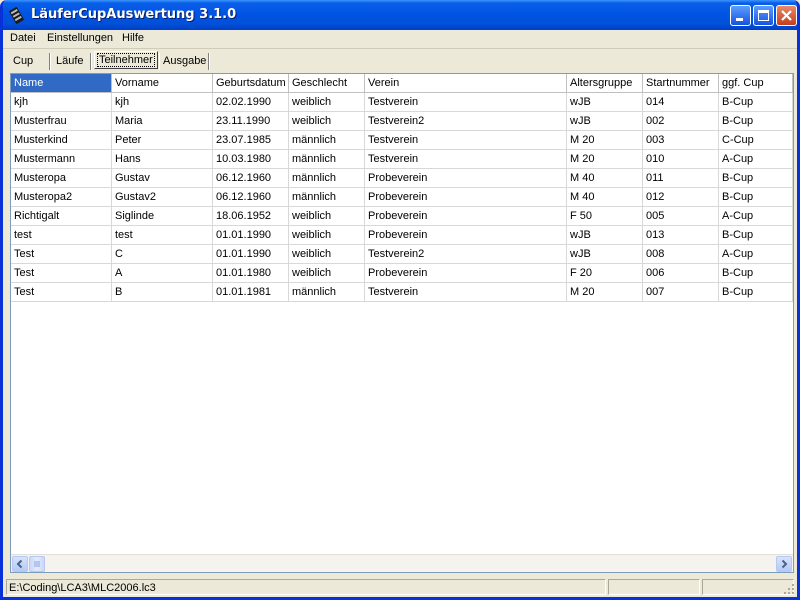  What do you see at coordinates (37, 564) in the screenshot?
I see `scroll-thumb` at bounding box center [37, 564].